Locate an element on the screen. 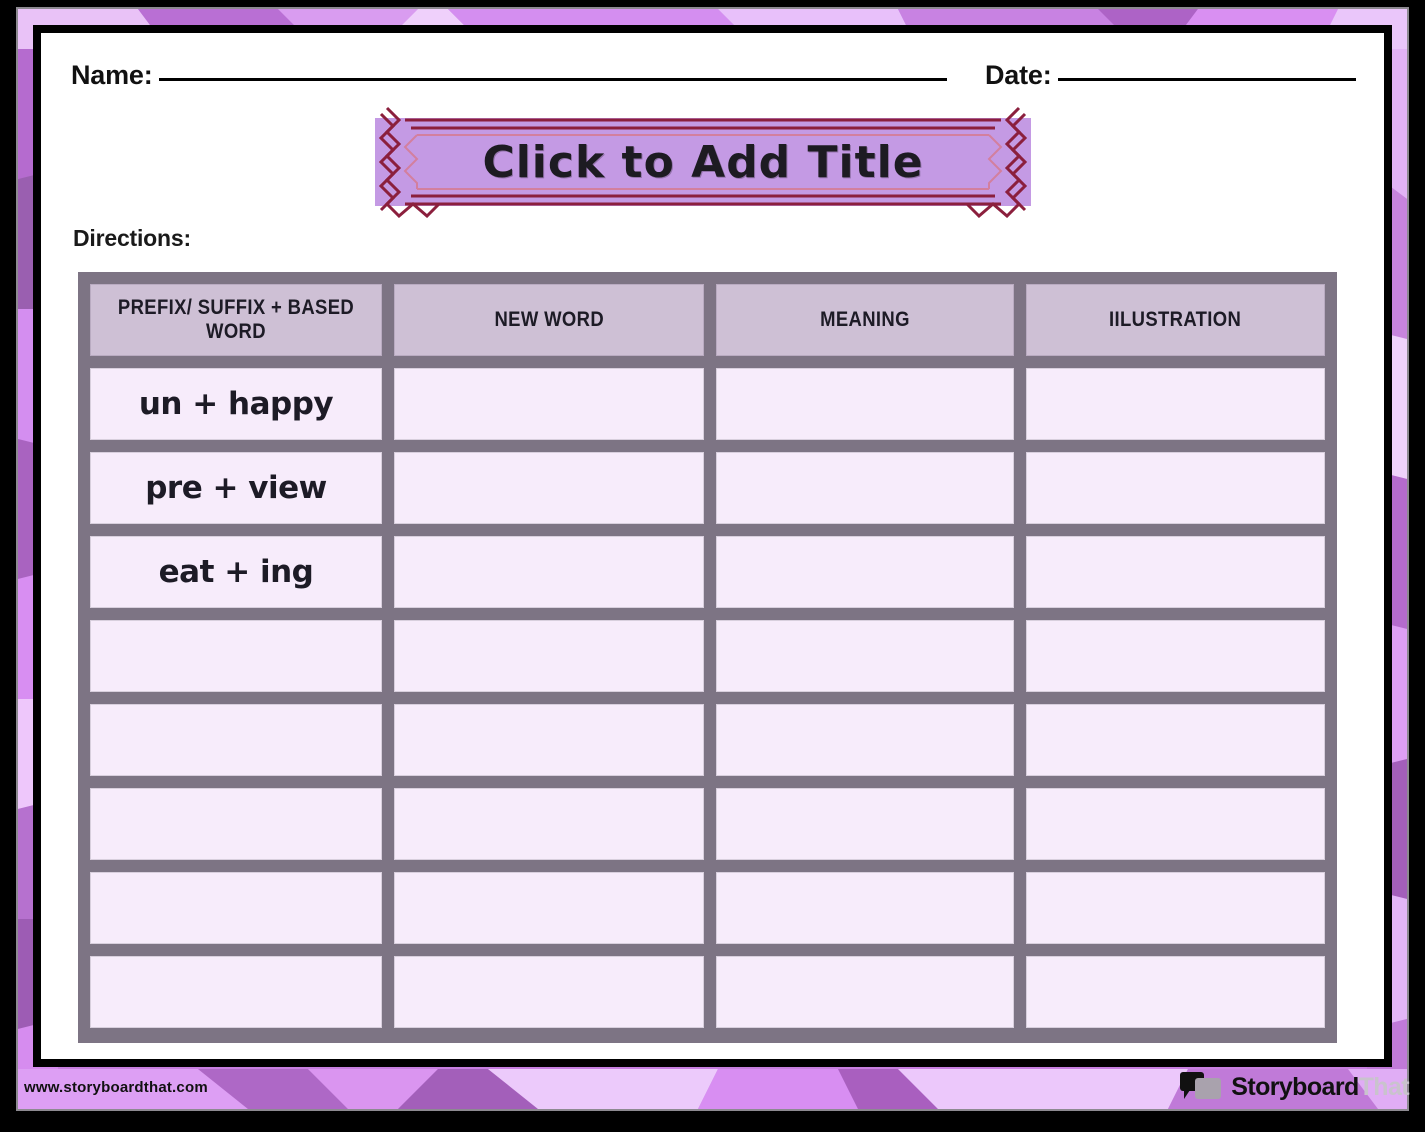 This screenshot has height=1132, width=1425. table-row: un + happy is located at coordinates (707, 404).